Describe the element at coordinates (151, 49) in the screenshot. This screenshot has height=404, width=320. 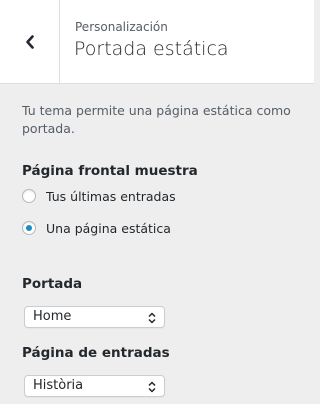
I see `page-title: Portada estática` at that location.